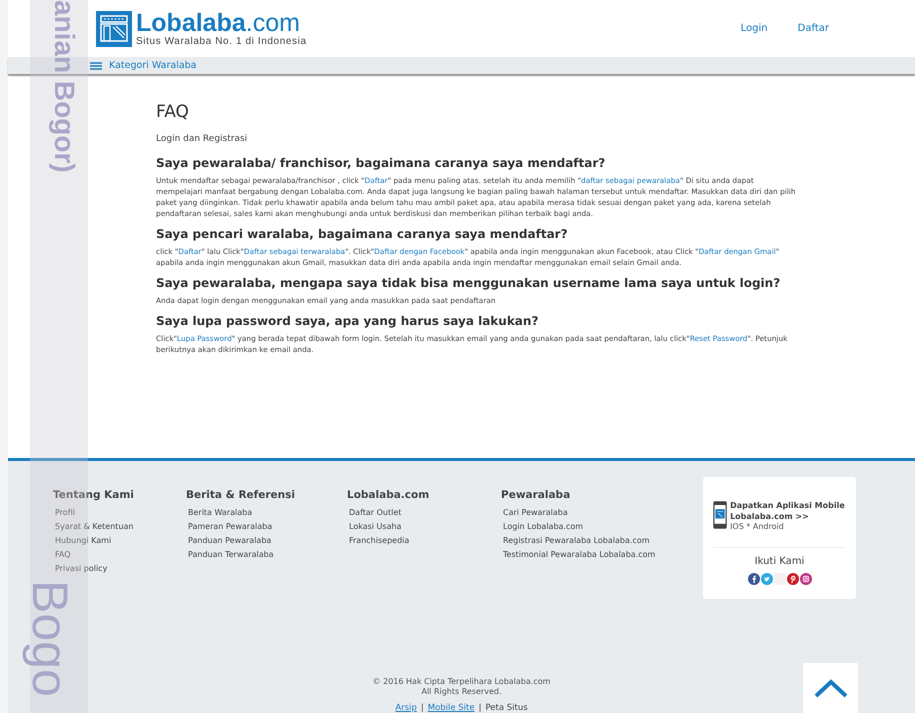 The height and width of the screenshot is (713, 915). Describe the element at coordinates (96, 66) in the screenshot. I see `menu-icon` at that location.